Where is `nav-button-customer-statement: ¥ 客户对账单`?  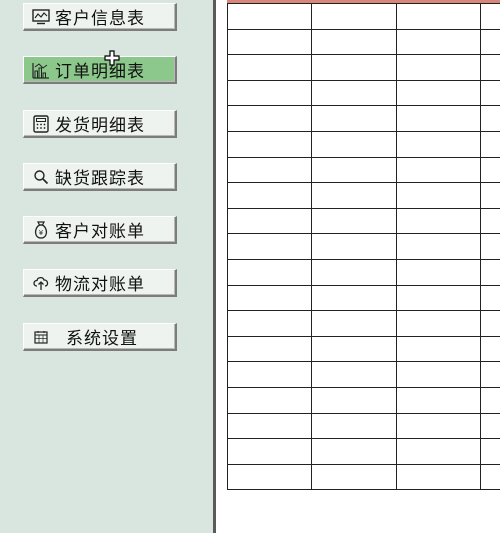 nav-button-customer-statement: ¥ 客户对账单 is located at coordinates (100, 230).